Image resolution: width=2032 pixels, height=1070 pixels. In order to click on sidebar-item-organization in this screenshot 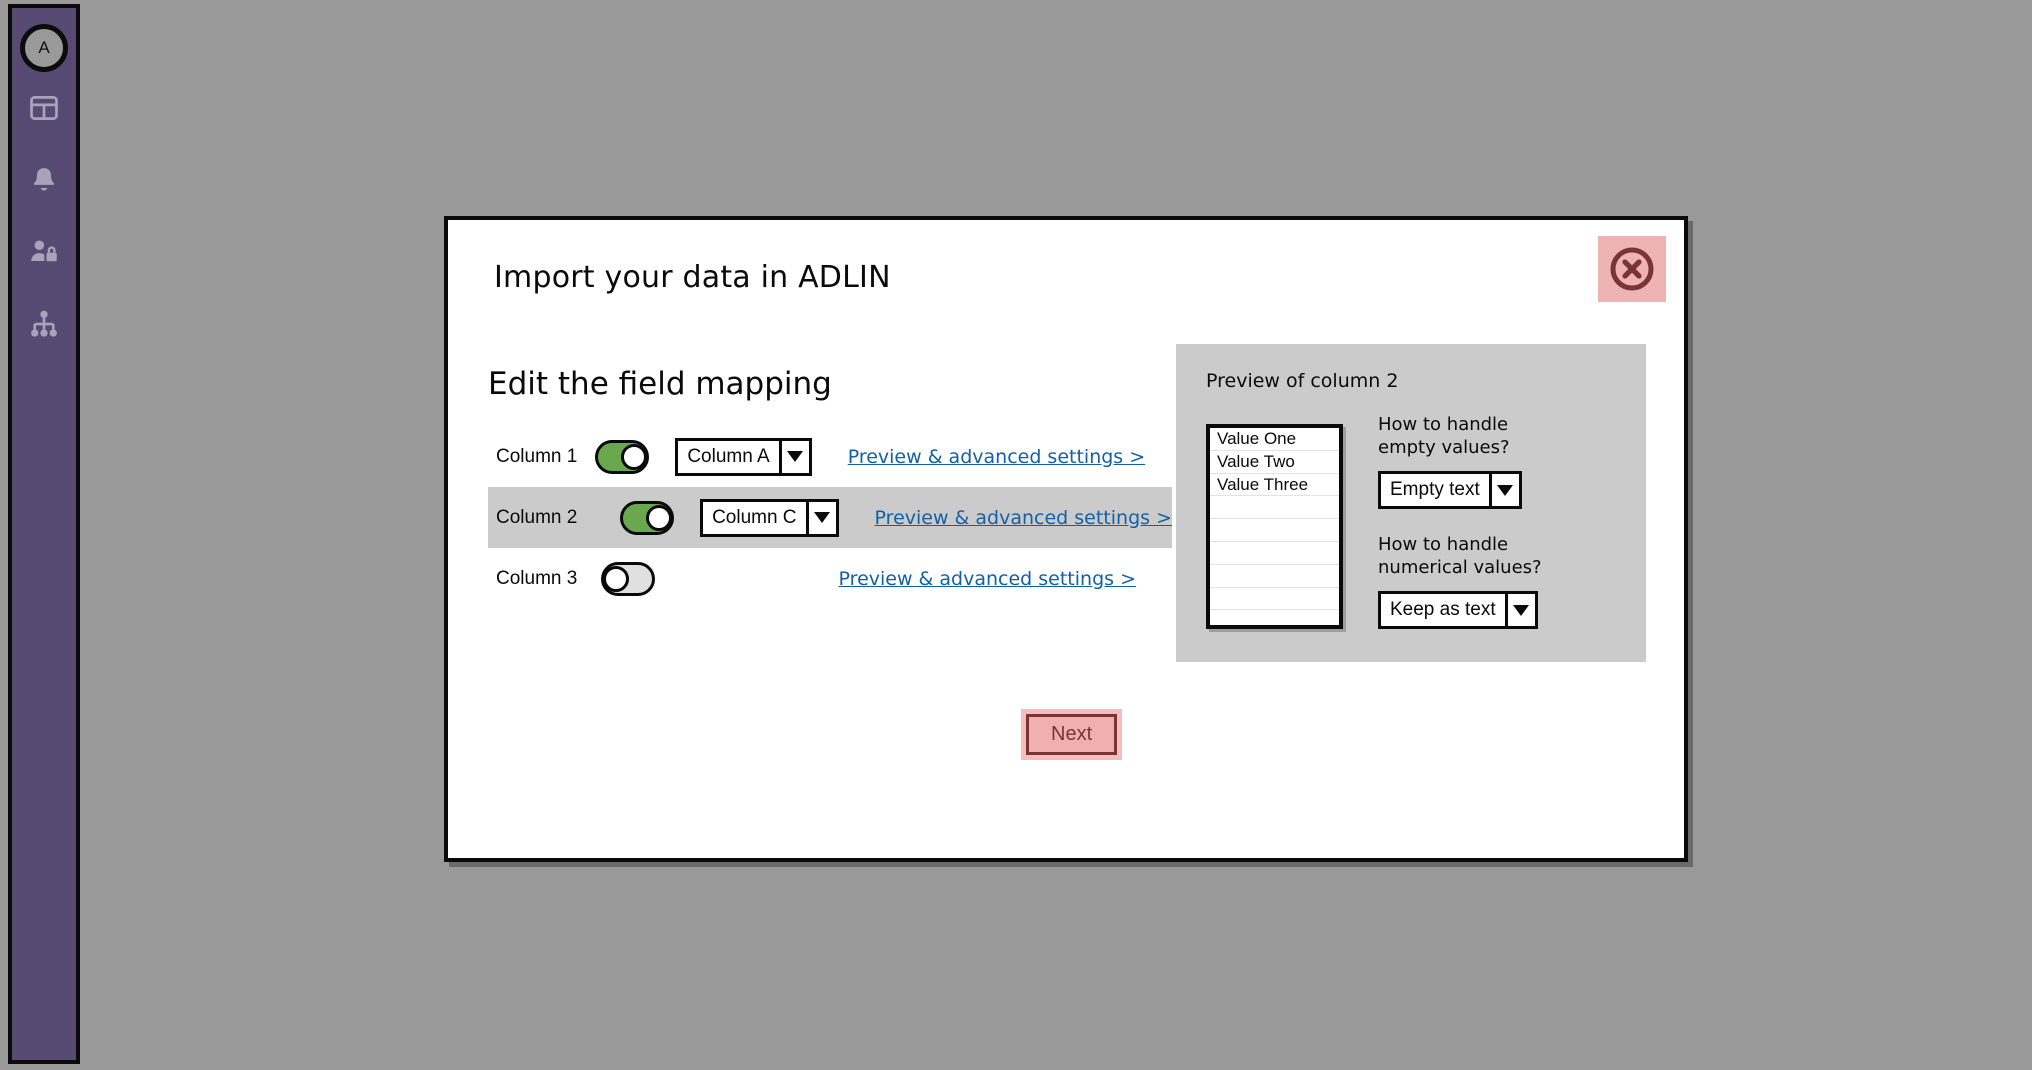, I will do `click(44, 324)`.